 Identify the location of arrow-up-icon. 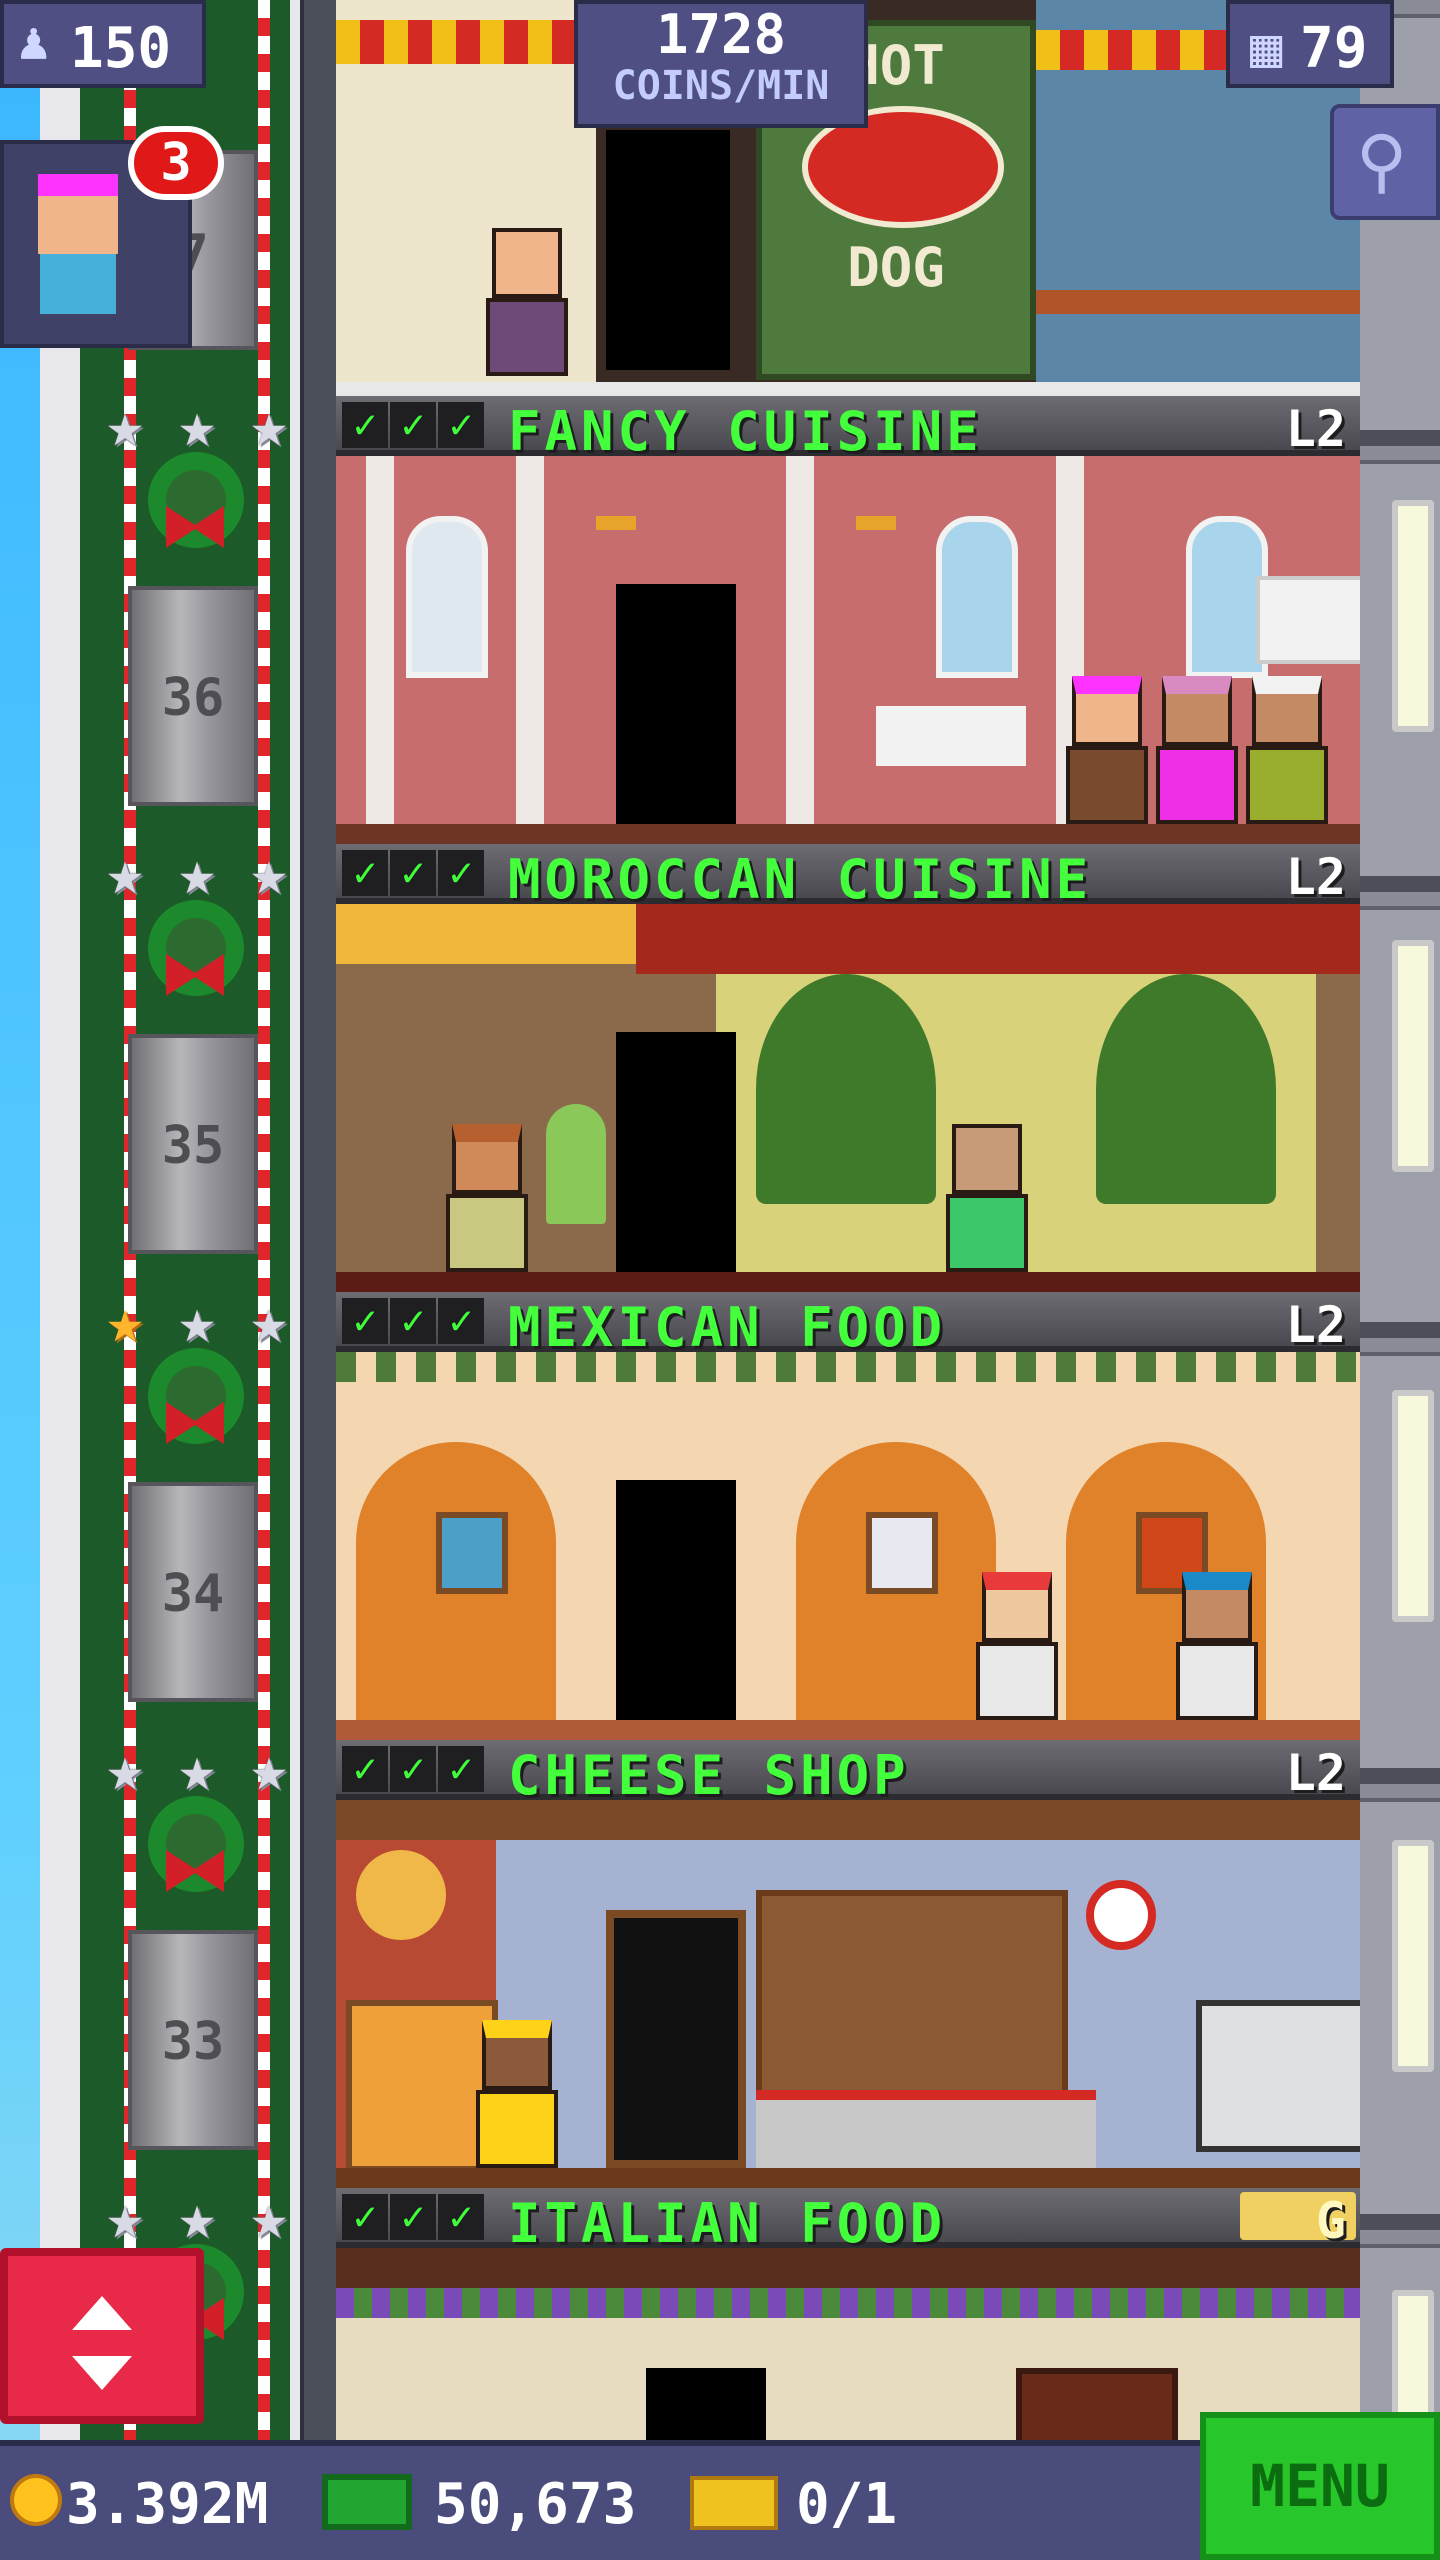
(102, 2313).